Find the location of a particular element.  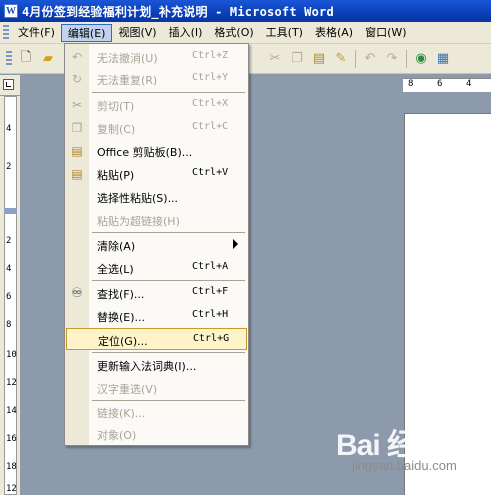

menu-item-object: 对象(O) is located at coordinates (156, 434).